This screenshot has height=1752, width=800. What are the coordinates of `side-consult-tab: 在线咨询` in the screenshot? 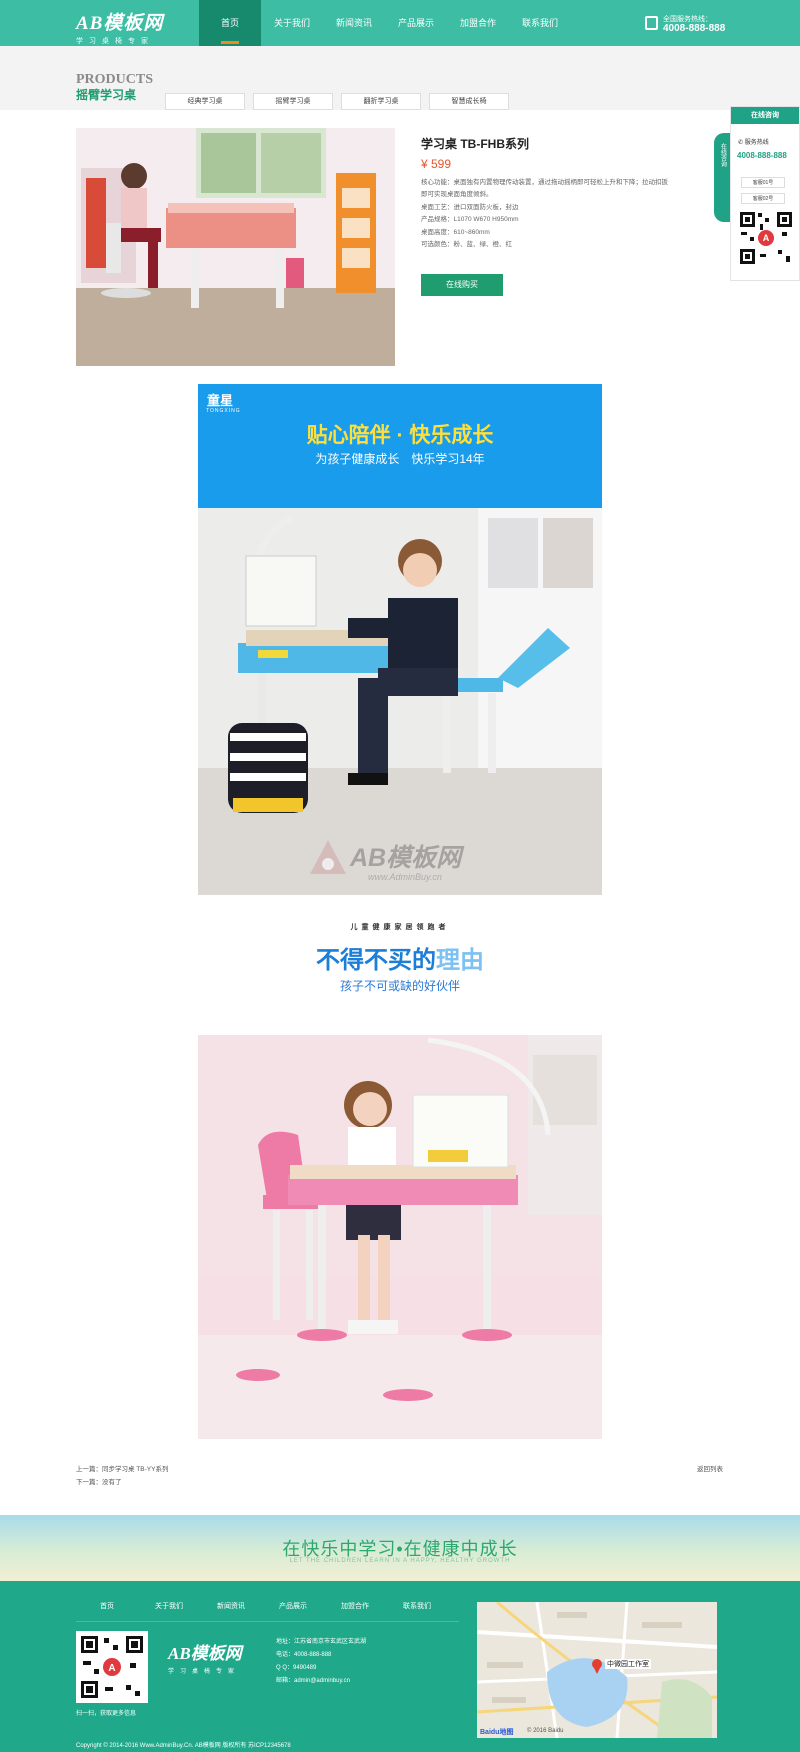 It's located at (722, 177).